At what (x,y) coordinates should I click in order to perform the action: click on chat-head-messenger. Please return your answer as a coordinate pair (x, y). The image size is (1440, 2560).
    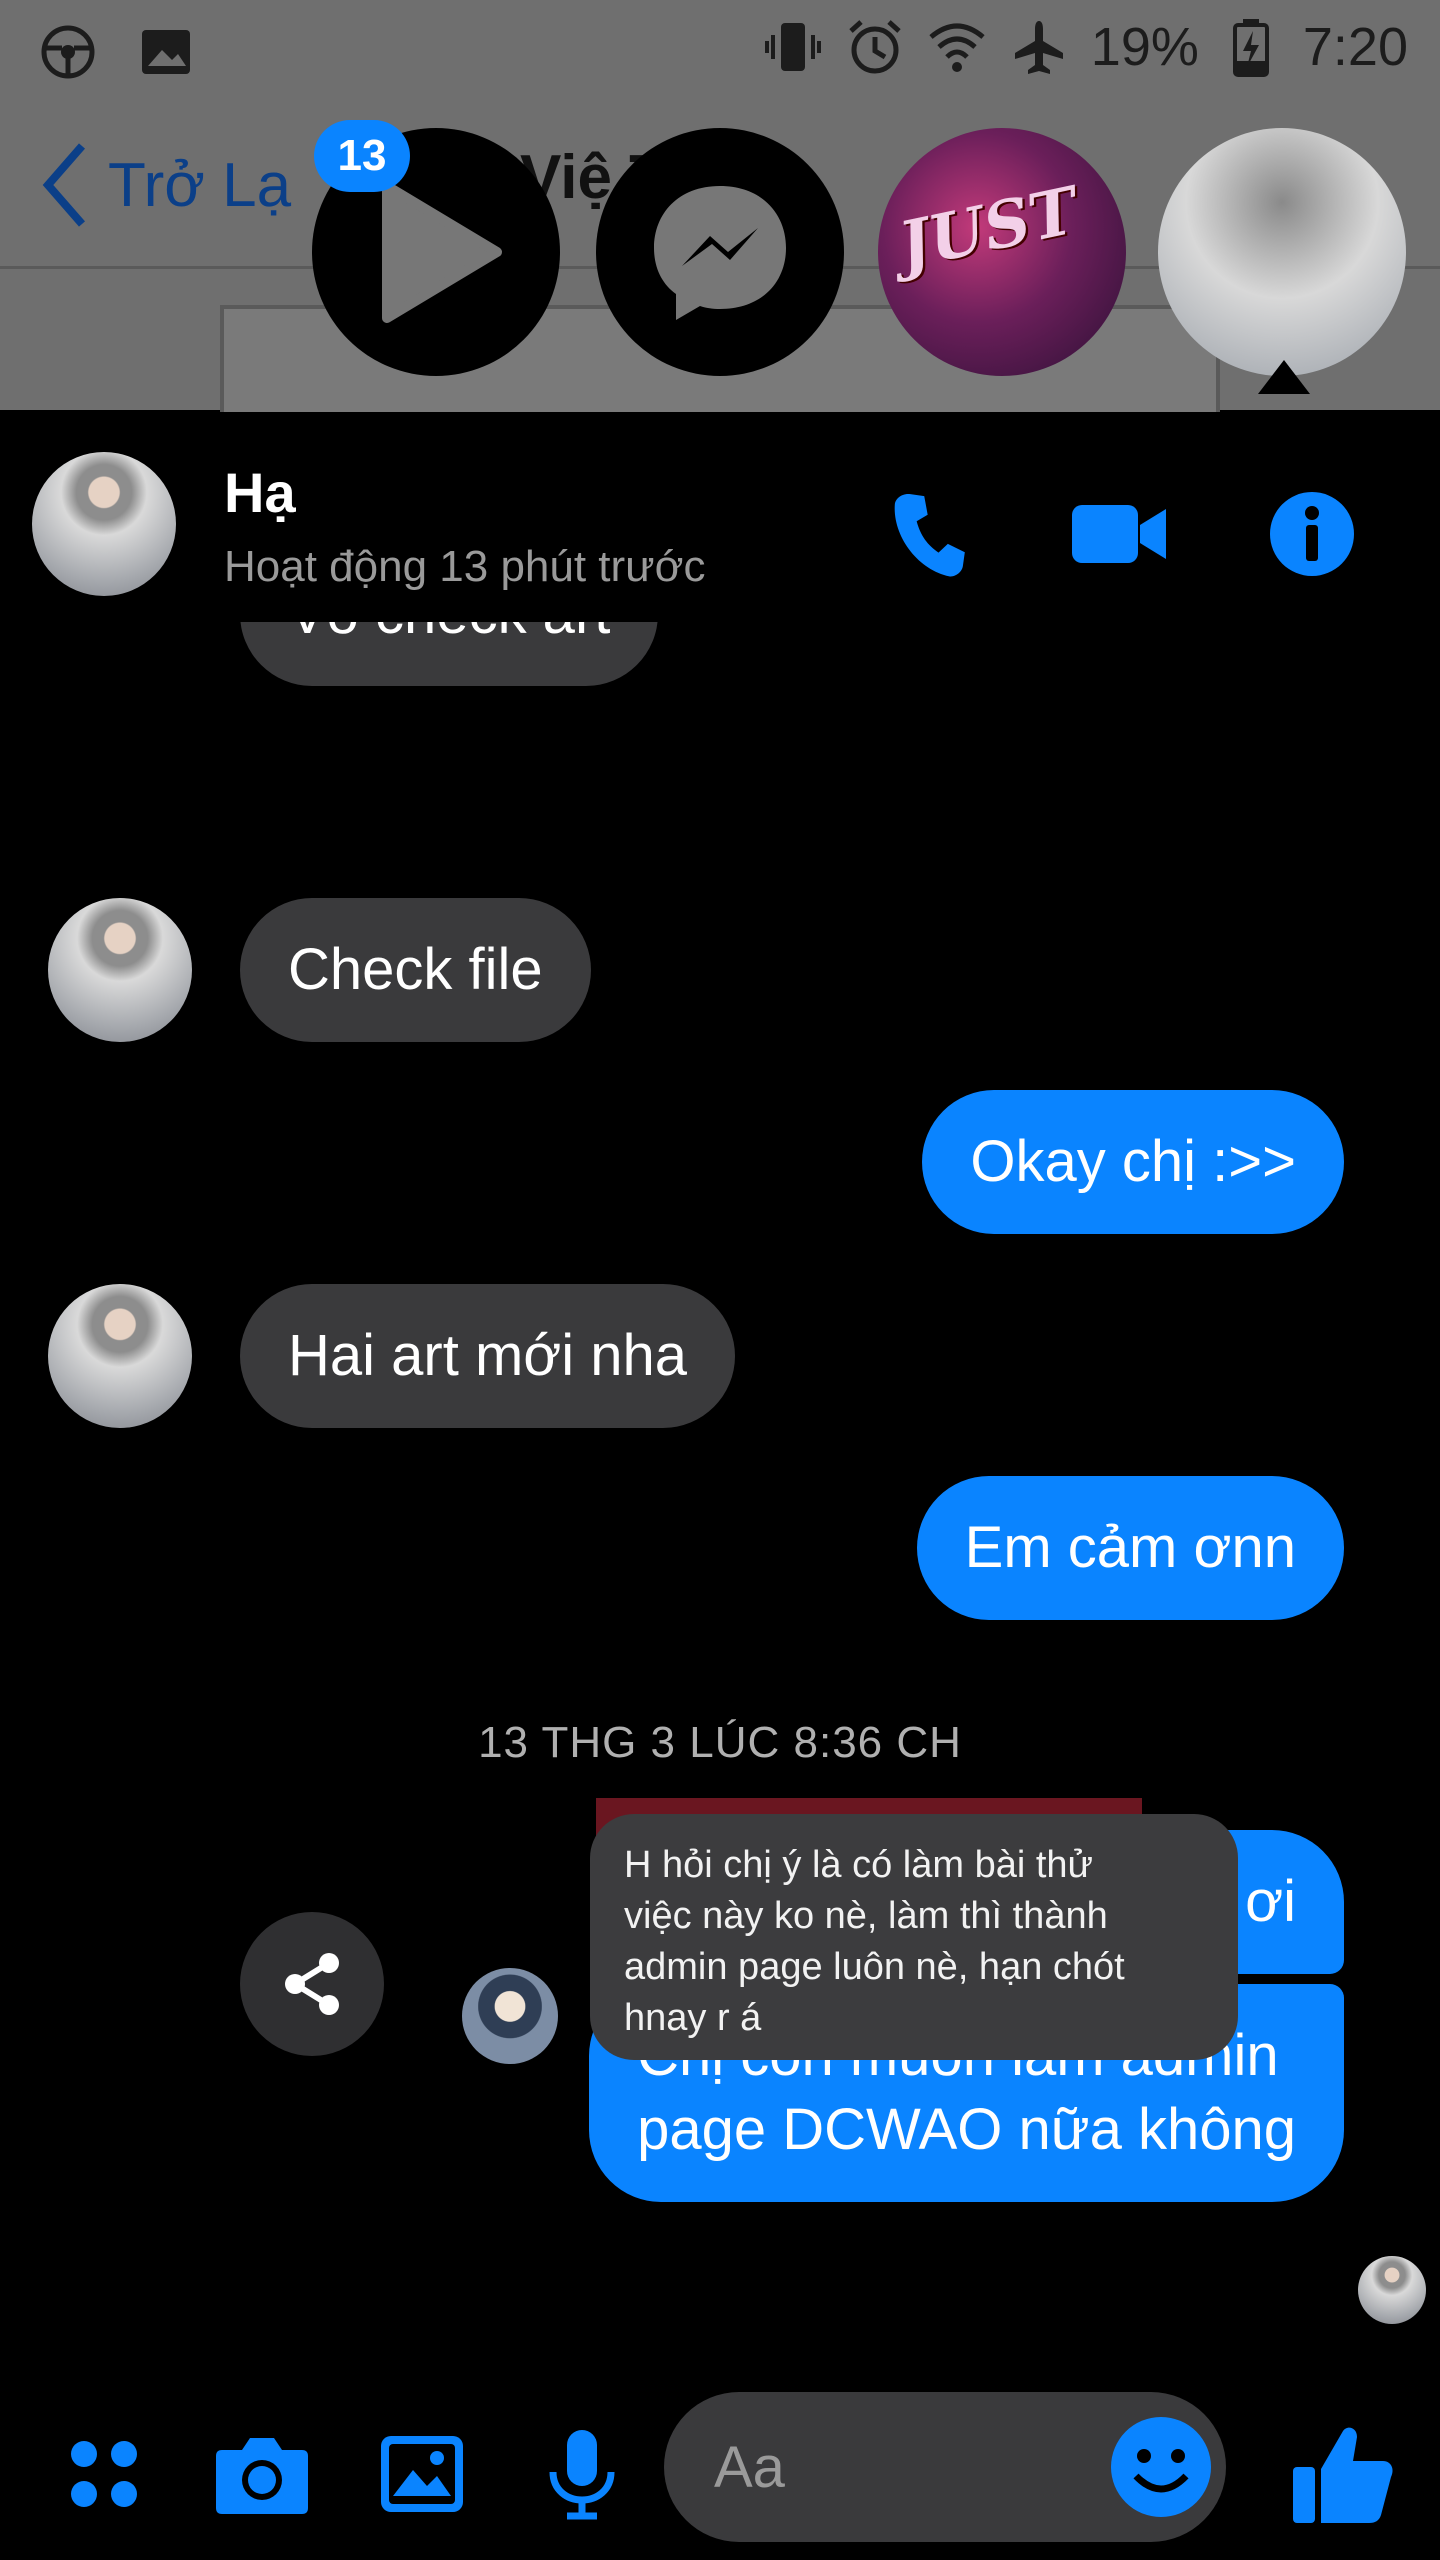
    Looking at the image, I should click on (720, 252).